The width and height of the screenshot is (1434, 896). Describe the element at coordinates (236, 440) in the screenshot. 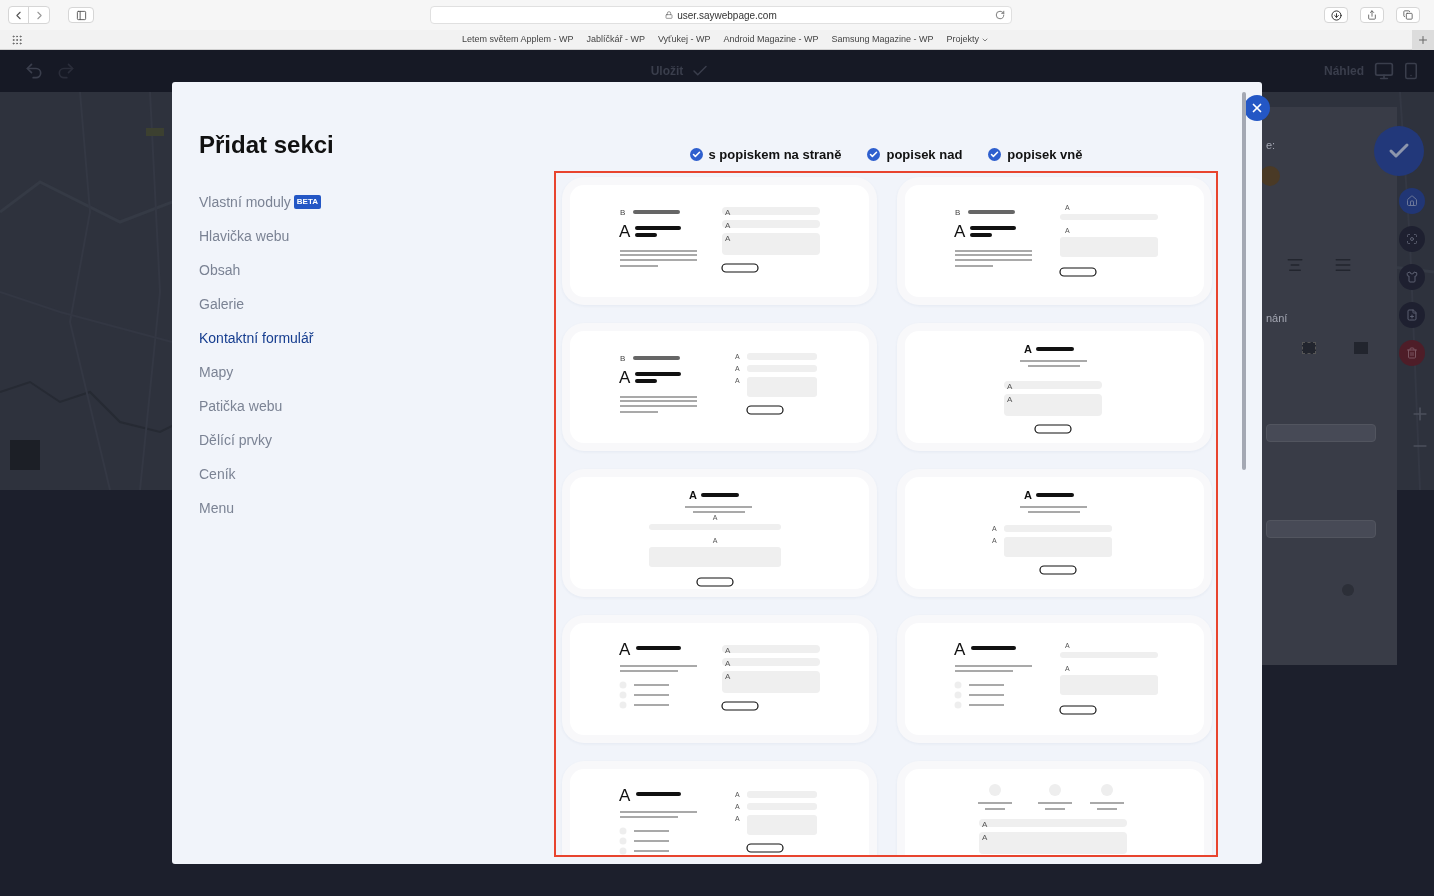

I see `category-label: Dělící prvky` at that location.